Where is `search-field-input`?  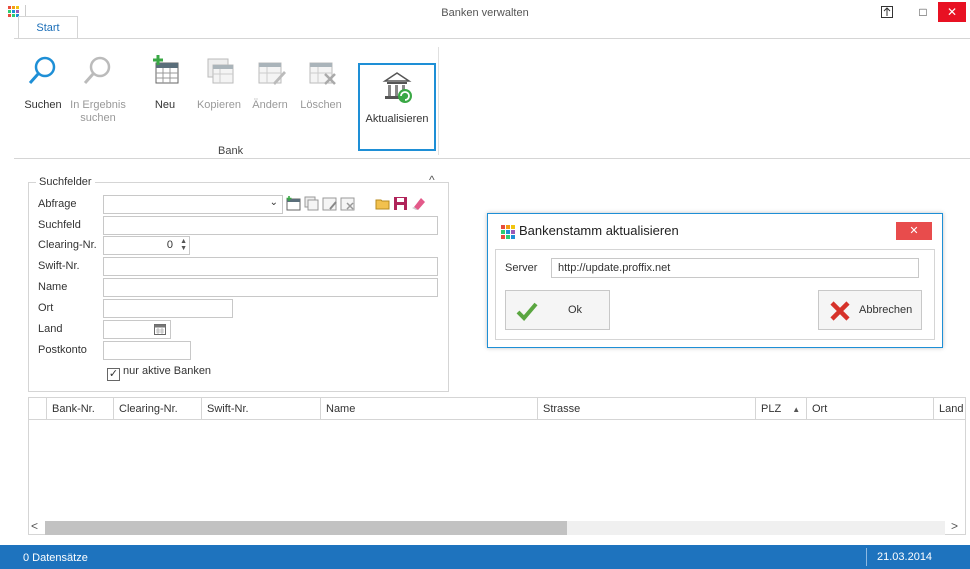
search-field-input is located at coordinates (270, 225).